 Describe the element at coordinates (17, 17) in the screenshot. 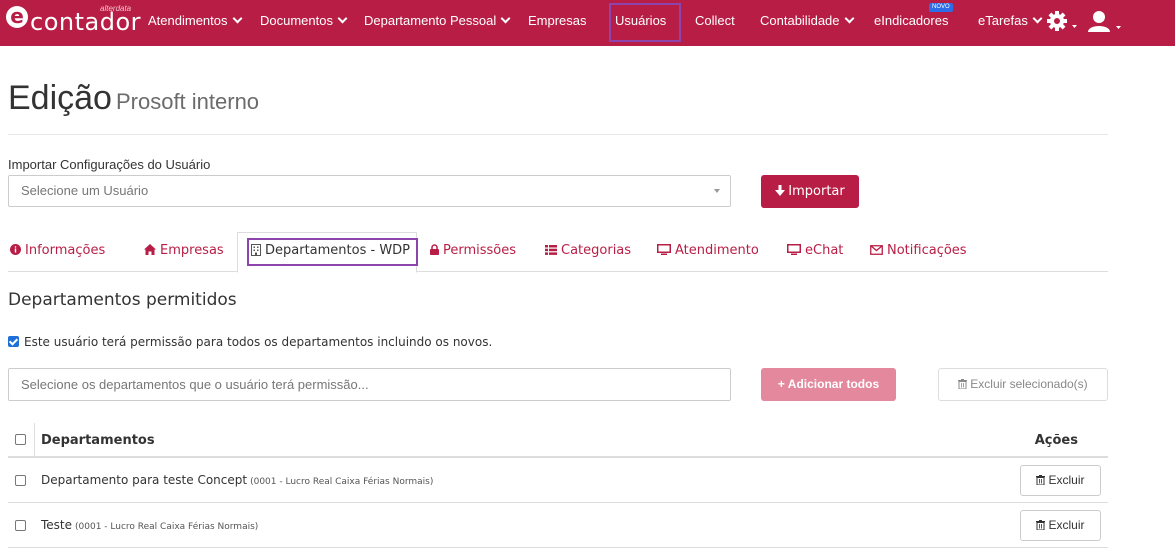

I see `logo-mark: e` at that location.